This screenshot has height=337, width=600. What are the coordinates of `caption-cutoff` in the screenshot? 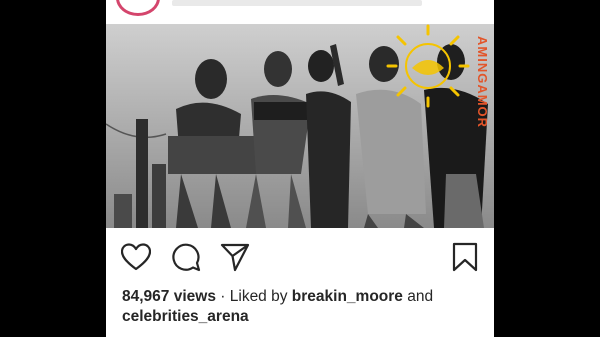 It's located at (272, 334).